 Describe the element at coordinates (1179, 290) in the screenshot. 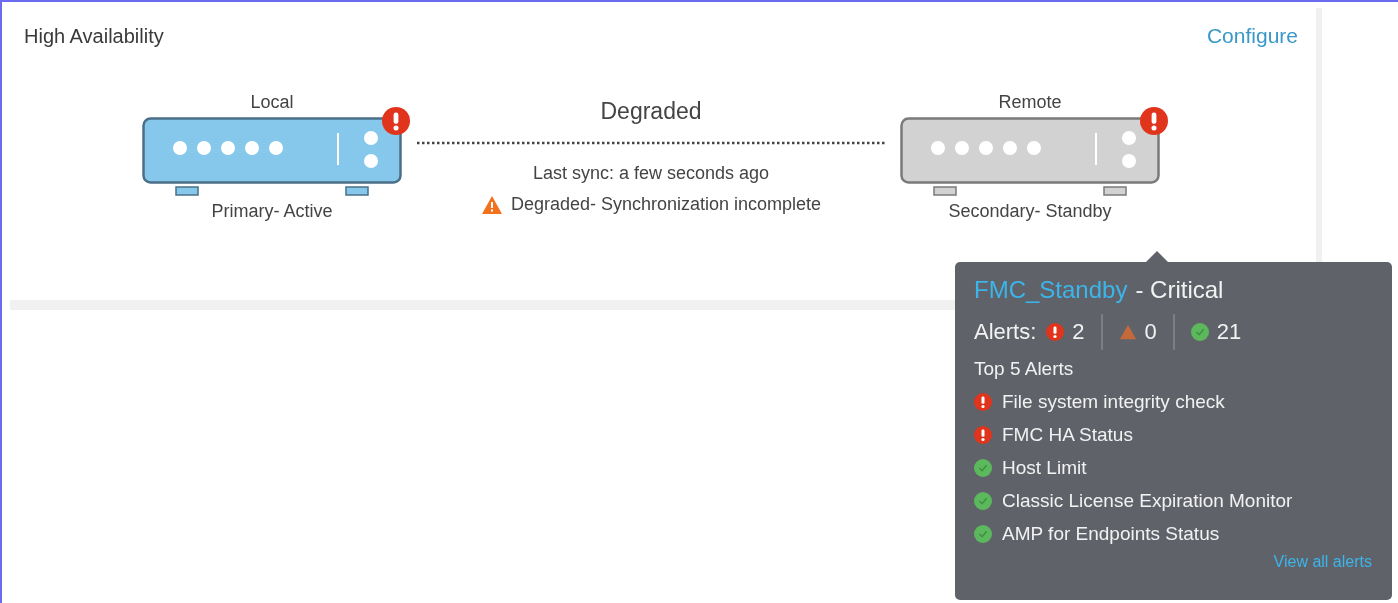

I see `severity-text: - Critical` at that location.